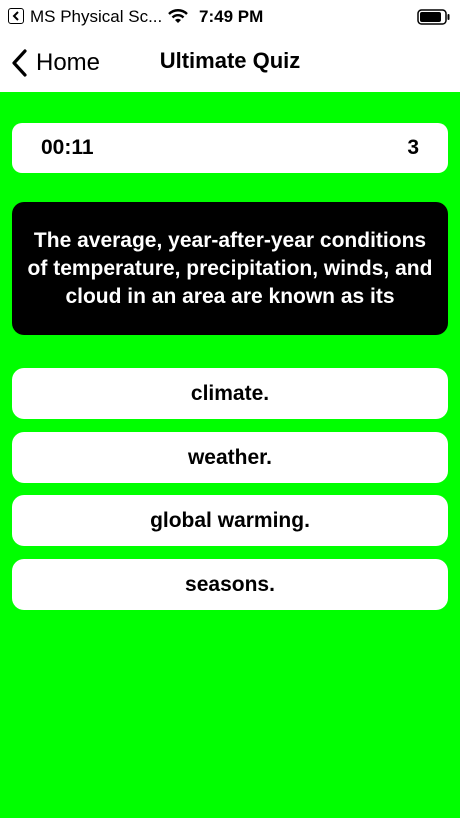 The image size is (460, 818). I want to click on answer-button-1: climate., so click(230, 393).